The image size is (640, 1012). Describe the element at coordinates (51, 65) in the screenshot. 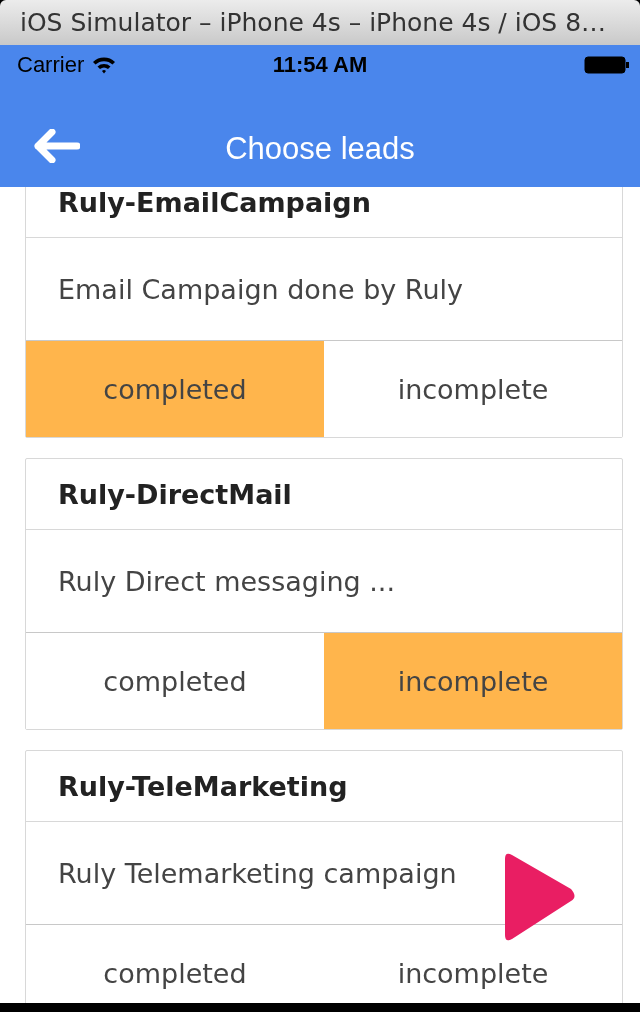

I see `carrier-label: Carrier` at that location.